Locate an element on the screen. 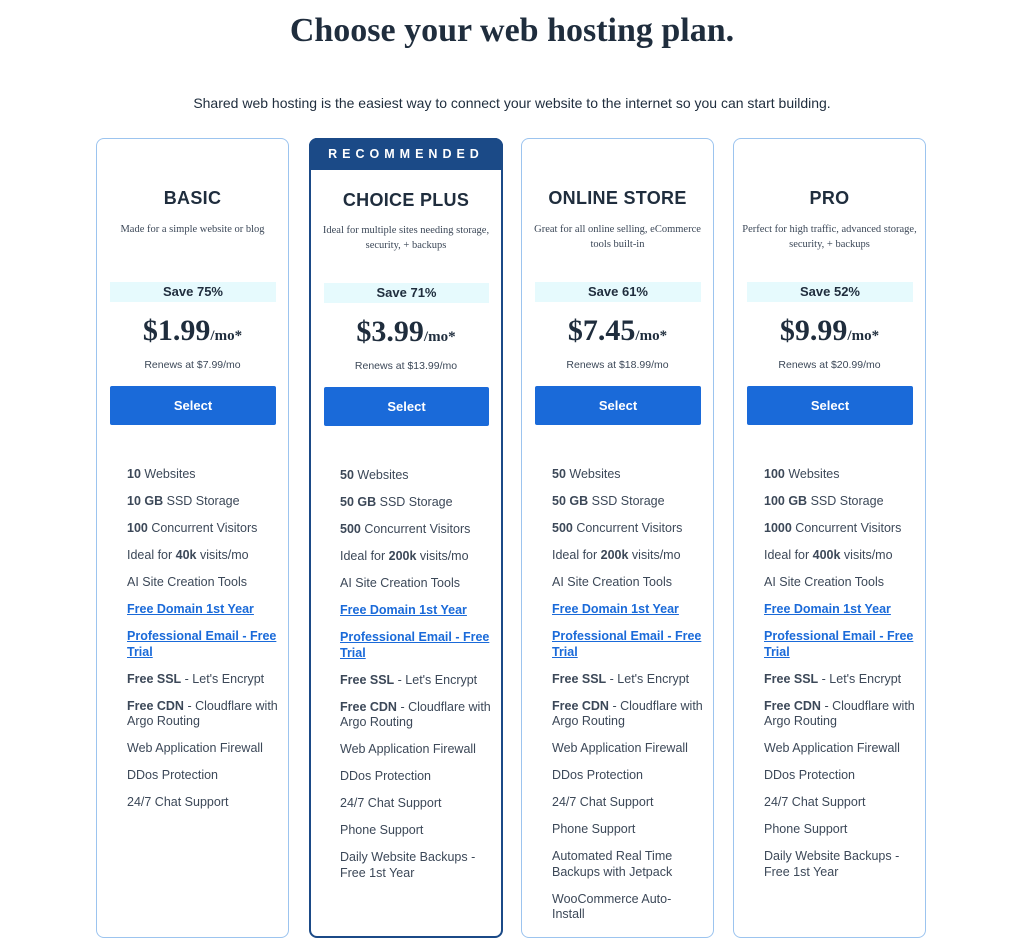 The image size is (1024, 938). feature-item: 500 Concurrent Visitors is located at coordinates (415, 530).